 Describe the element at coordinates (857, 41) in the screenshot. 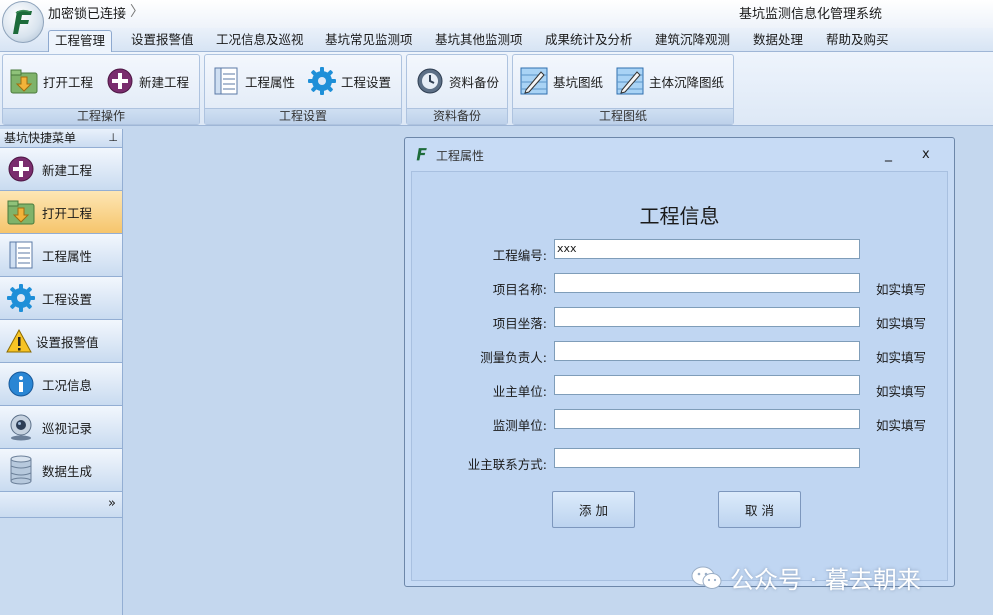

I see `tab-help-purchase: 帮助及购买` at that location.